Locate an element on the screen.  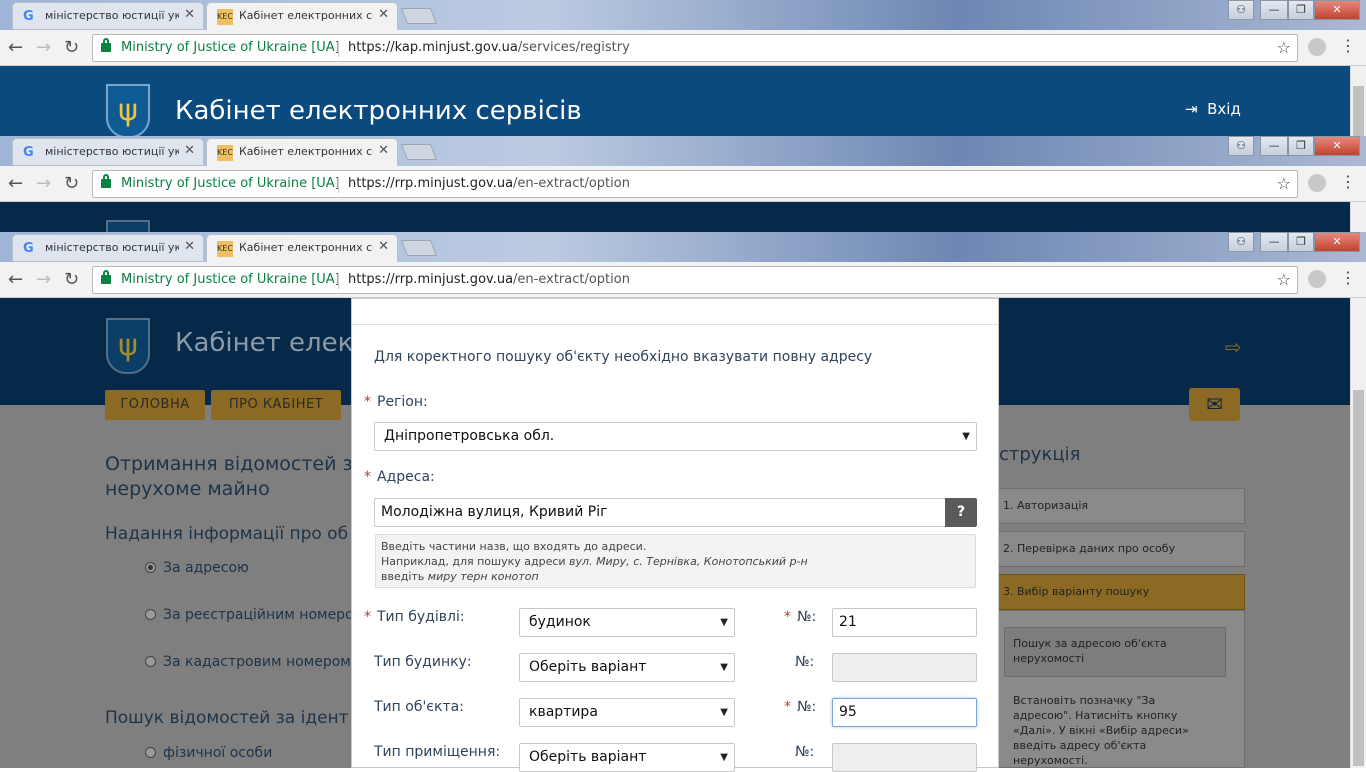
radio-by-registration is located at coordinates (150, 614).